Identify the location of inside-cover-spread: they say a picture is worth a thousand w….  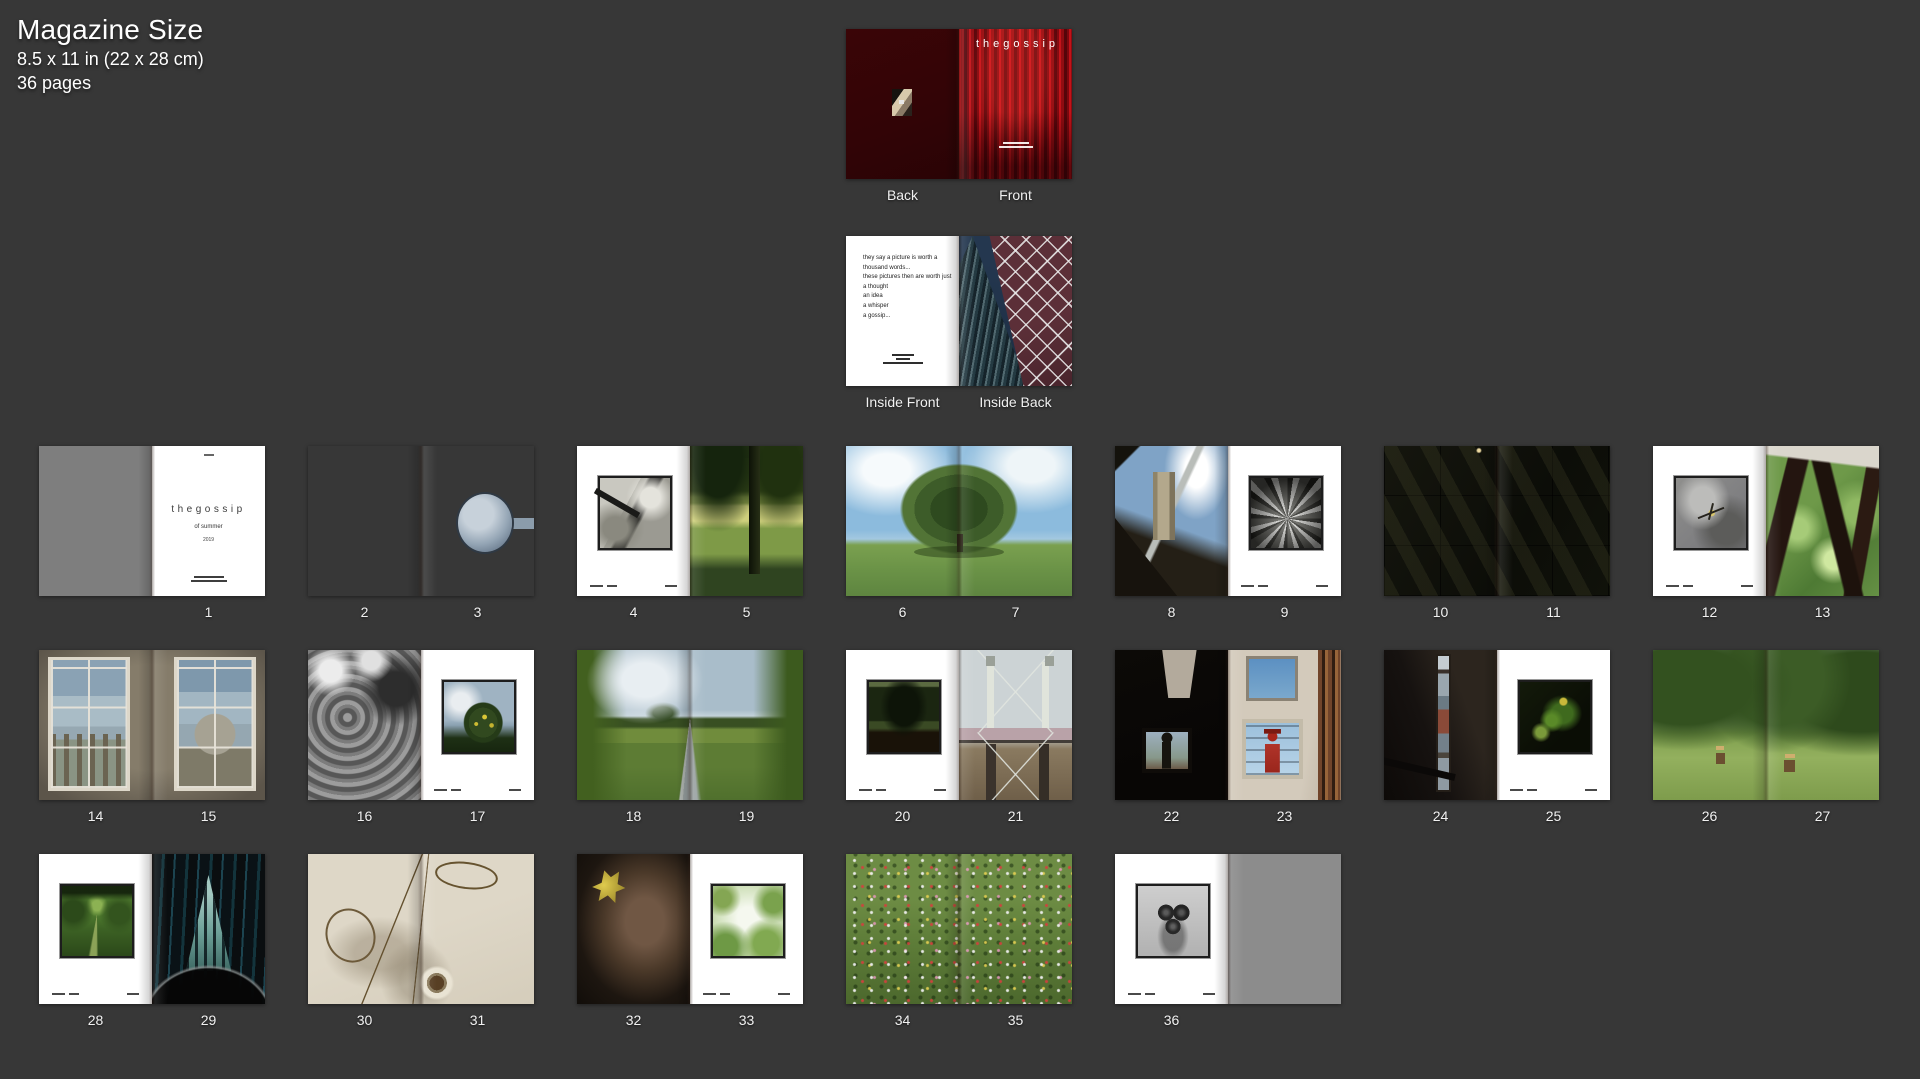
(959, 323).